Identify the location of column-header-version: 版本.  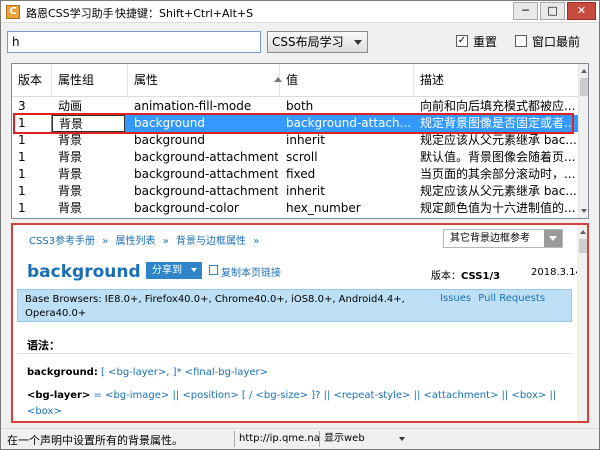
(32, 80).